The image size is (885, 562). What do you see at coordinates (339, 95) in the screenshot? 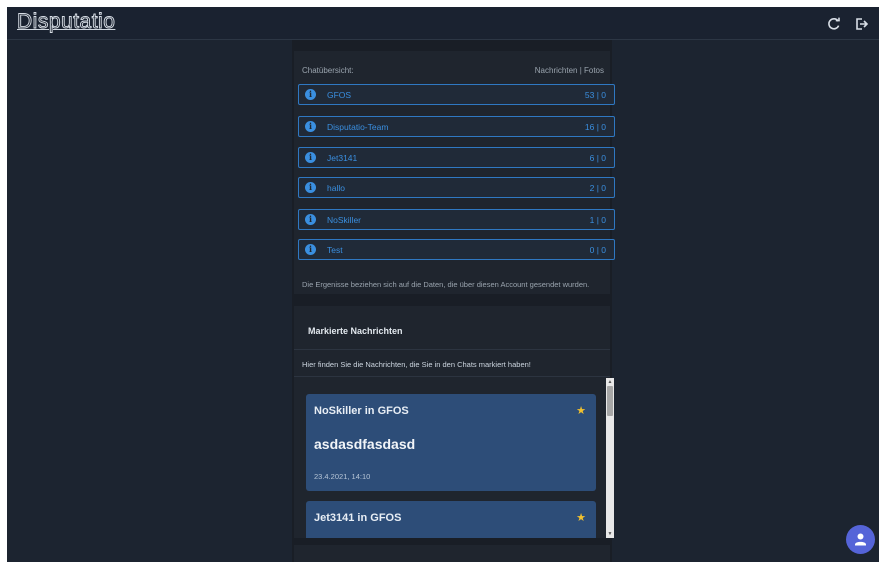
I see `chat-name: GFOS` at bounding box center [339, 95].